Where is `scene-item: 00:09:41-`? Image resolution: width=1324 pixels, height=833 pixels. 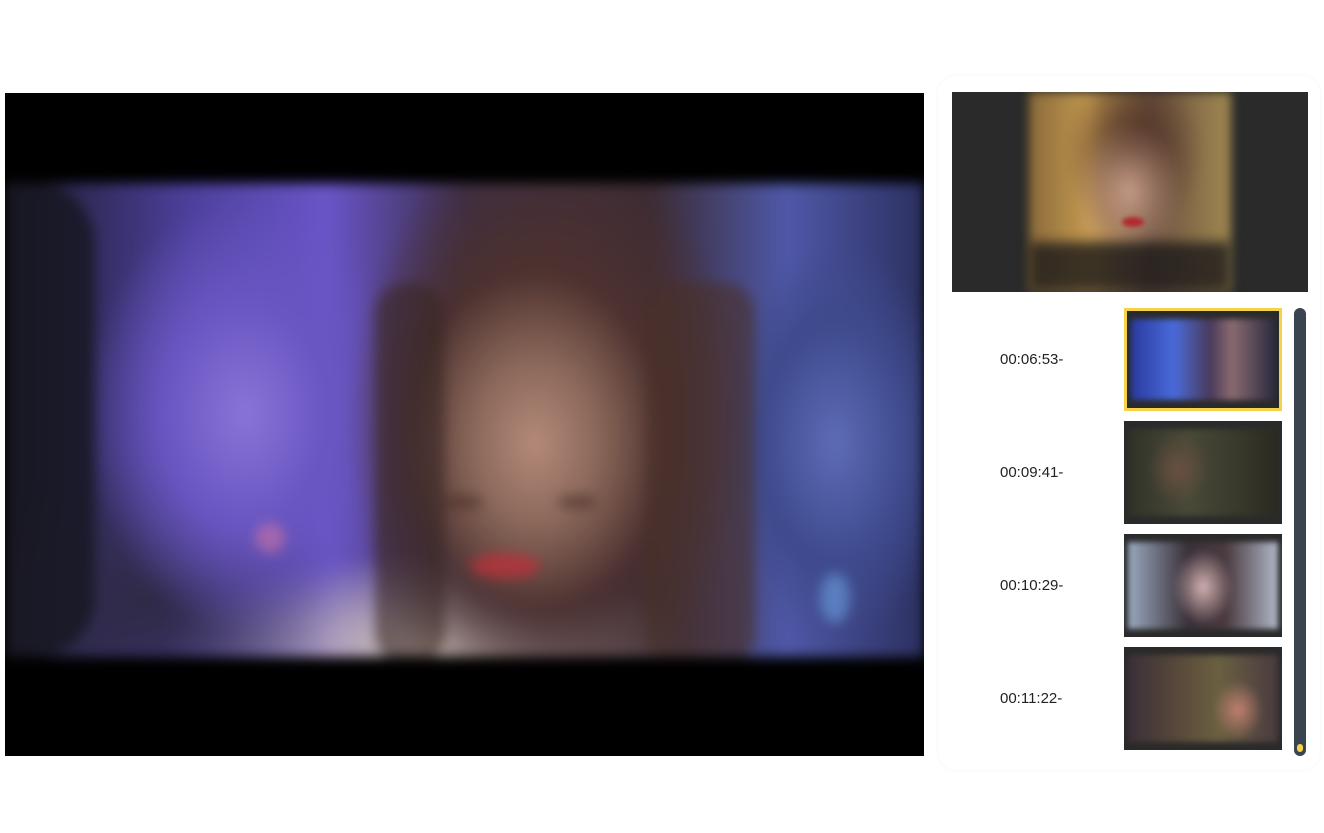
scene-item: 00:09:41- is located at coordinates (1119, 472).